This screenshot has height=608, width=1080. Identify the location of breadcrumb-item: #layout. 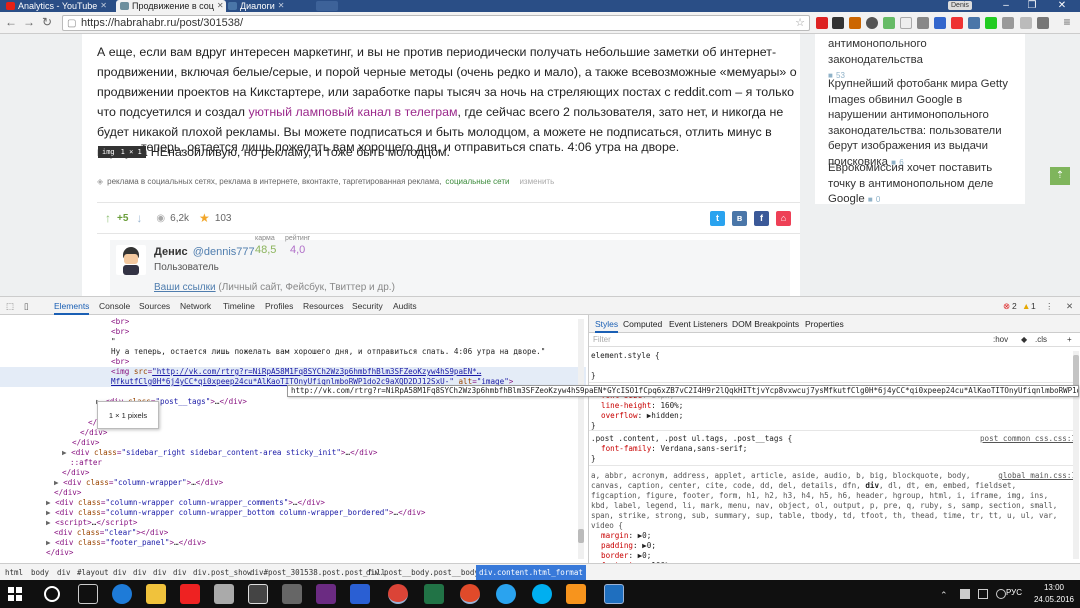
(93, 572).